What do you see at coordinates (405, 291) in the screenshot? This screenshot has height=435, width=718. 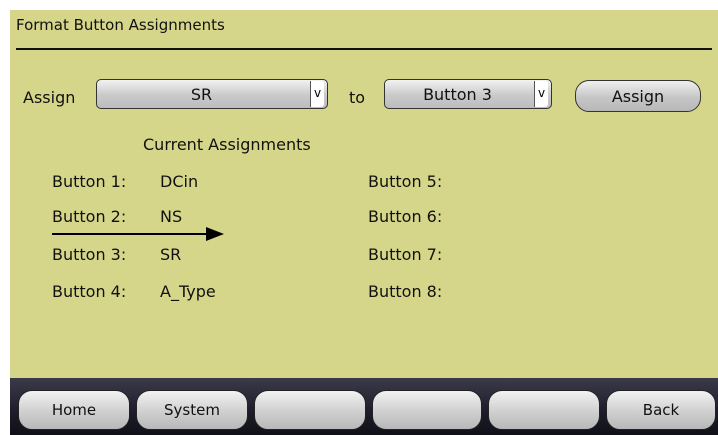 I see `button-8-label: Button 8:` at bounding box center [405, 291].